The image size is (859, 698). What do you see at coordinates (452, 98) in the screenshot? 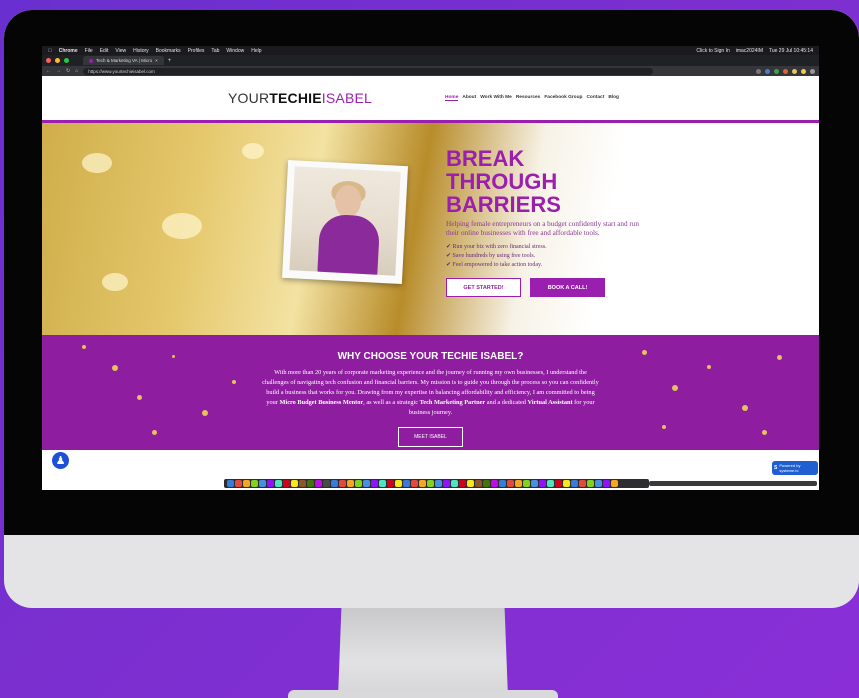
I see `nav-home: Home` at bounding box center [452, 98].